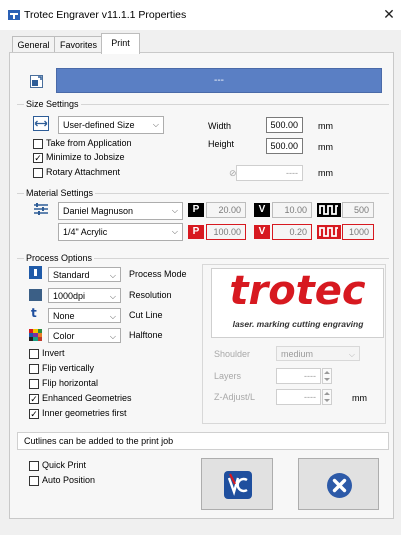 This screenshot has height=535, width=401. Describe the element at coordinates (34, 313) in the screenshot. I see `cutline-icon: t` at that location.